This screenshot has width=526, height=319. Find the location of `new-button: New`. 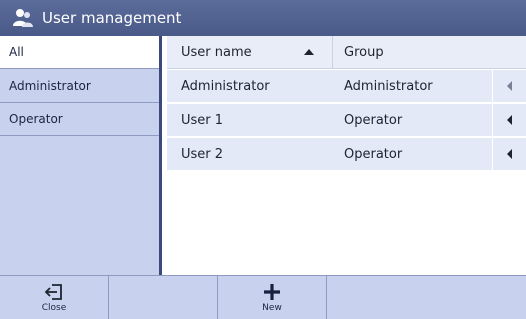

new-button: New is located at coordinates (272, 297).